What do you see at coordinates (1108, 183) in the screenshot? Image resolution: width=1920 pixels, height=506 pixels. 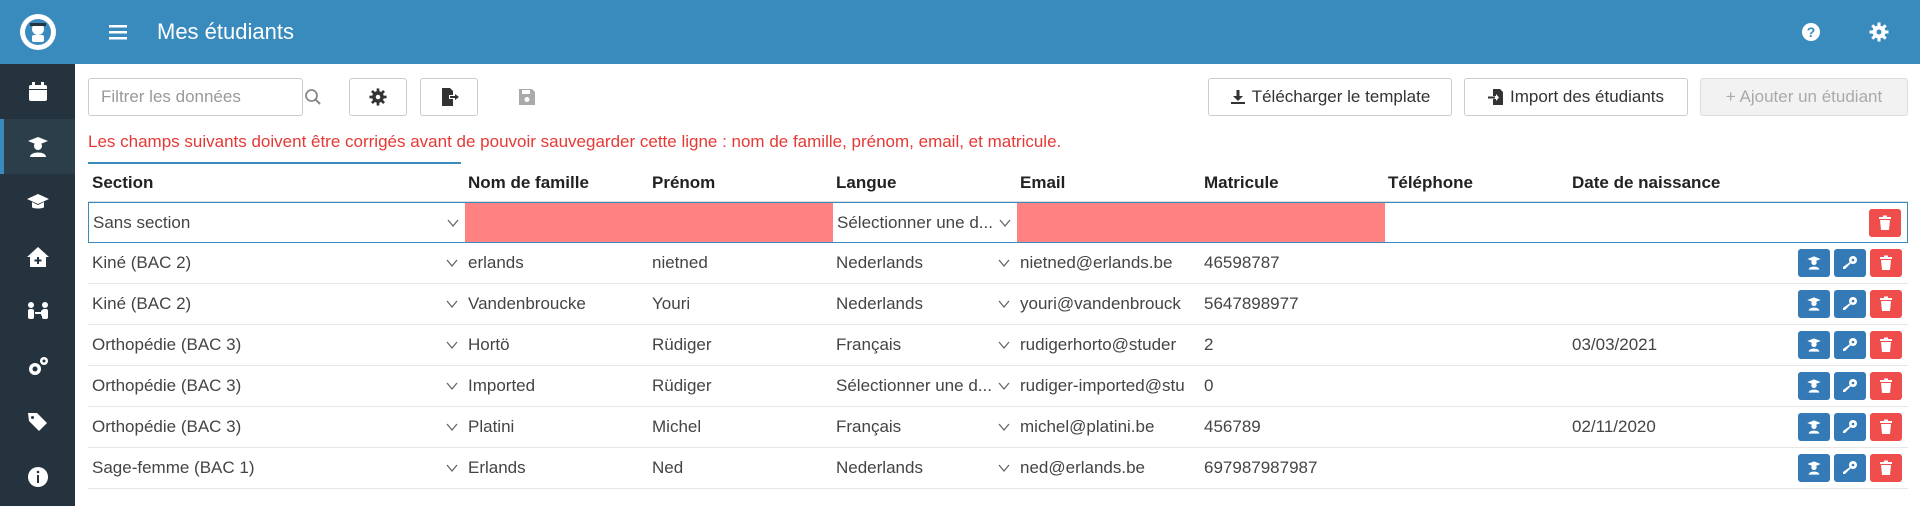 I see `column-header-email: Email` at bounding box center [1108, 183].